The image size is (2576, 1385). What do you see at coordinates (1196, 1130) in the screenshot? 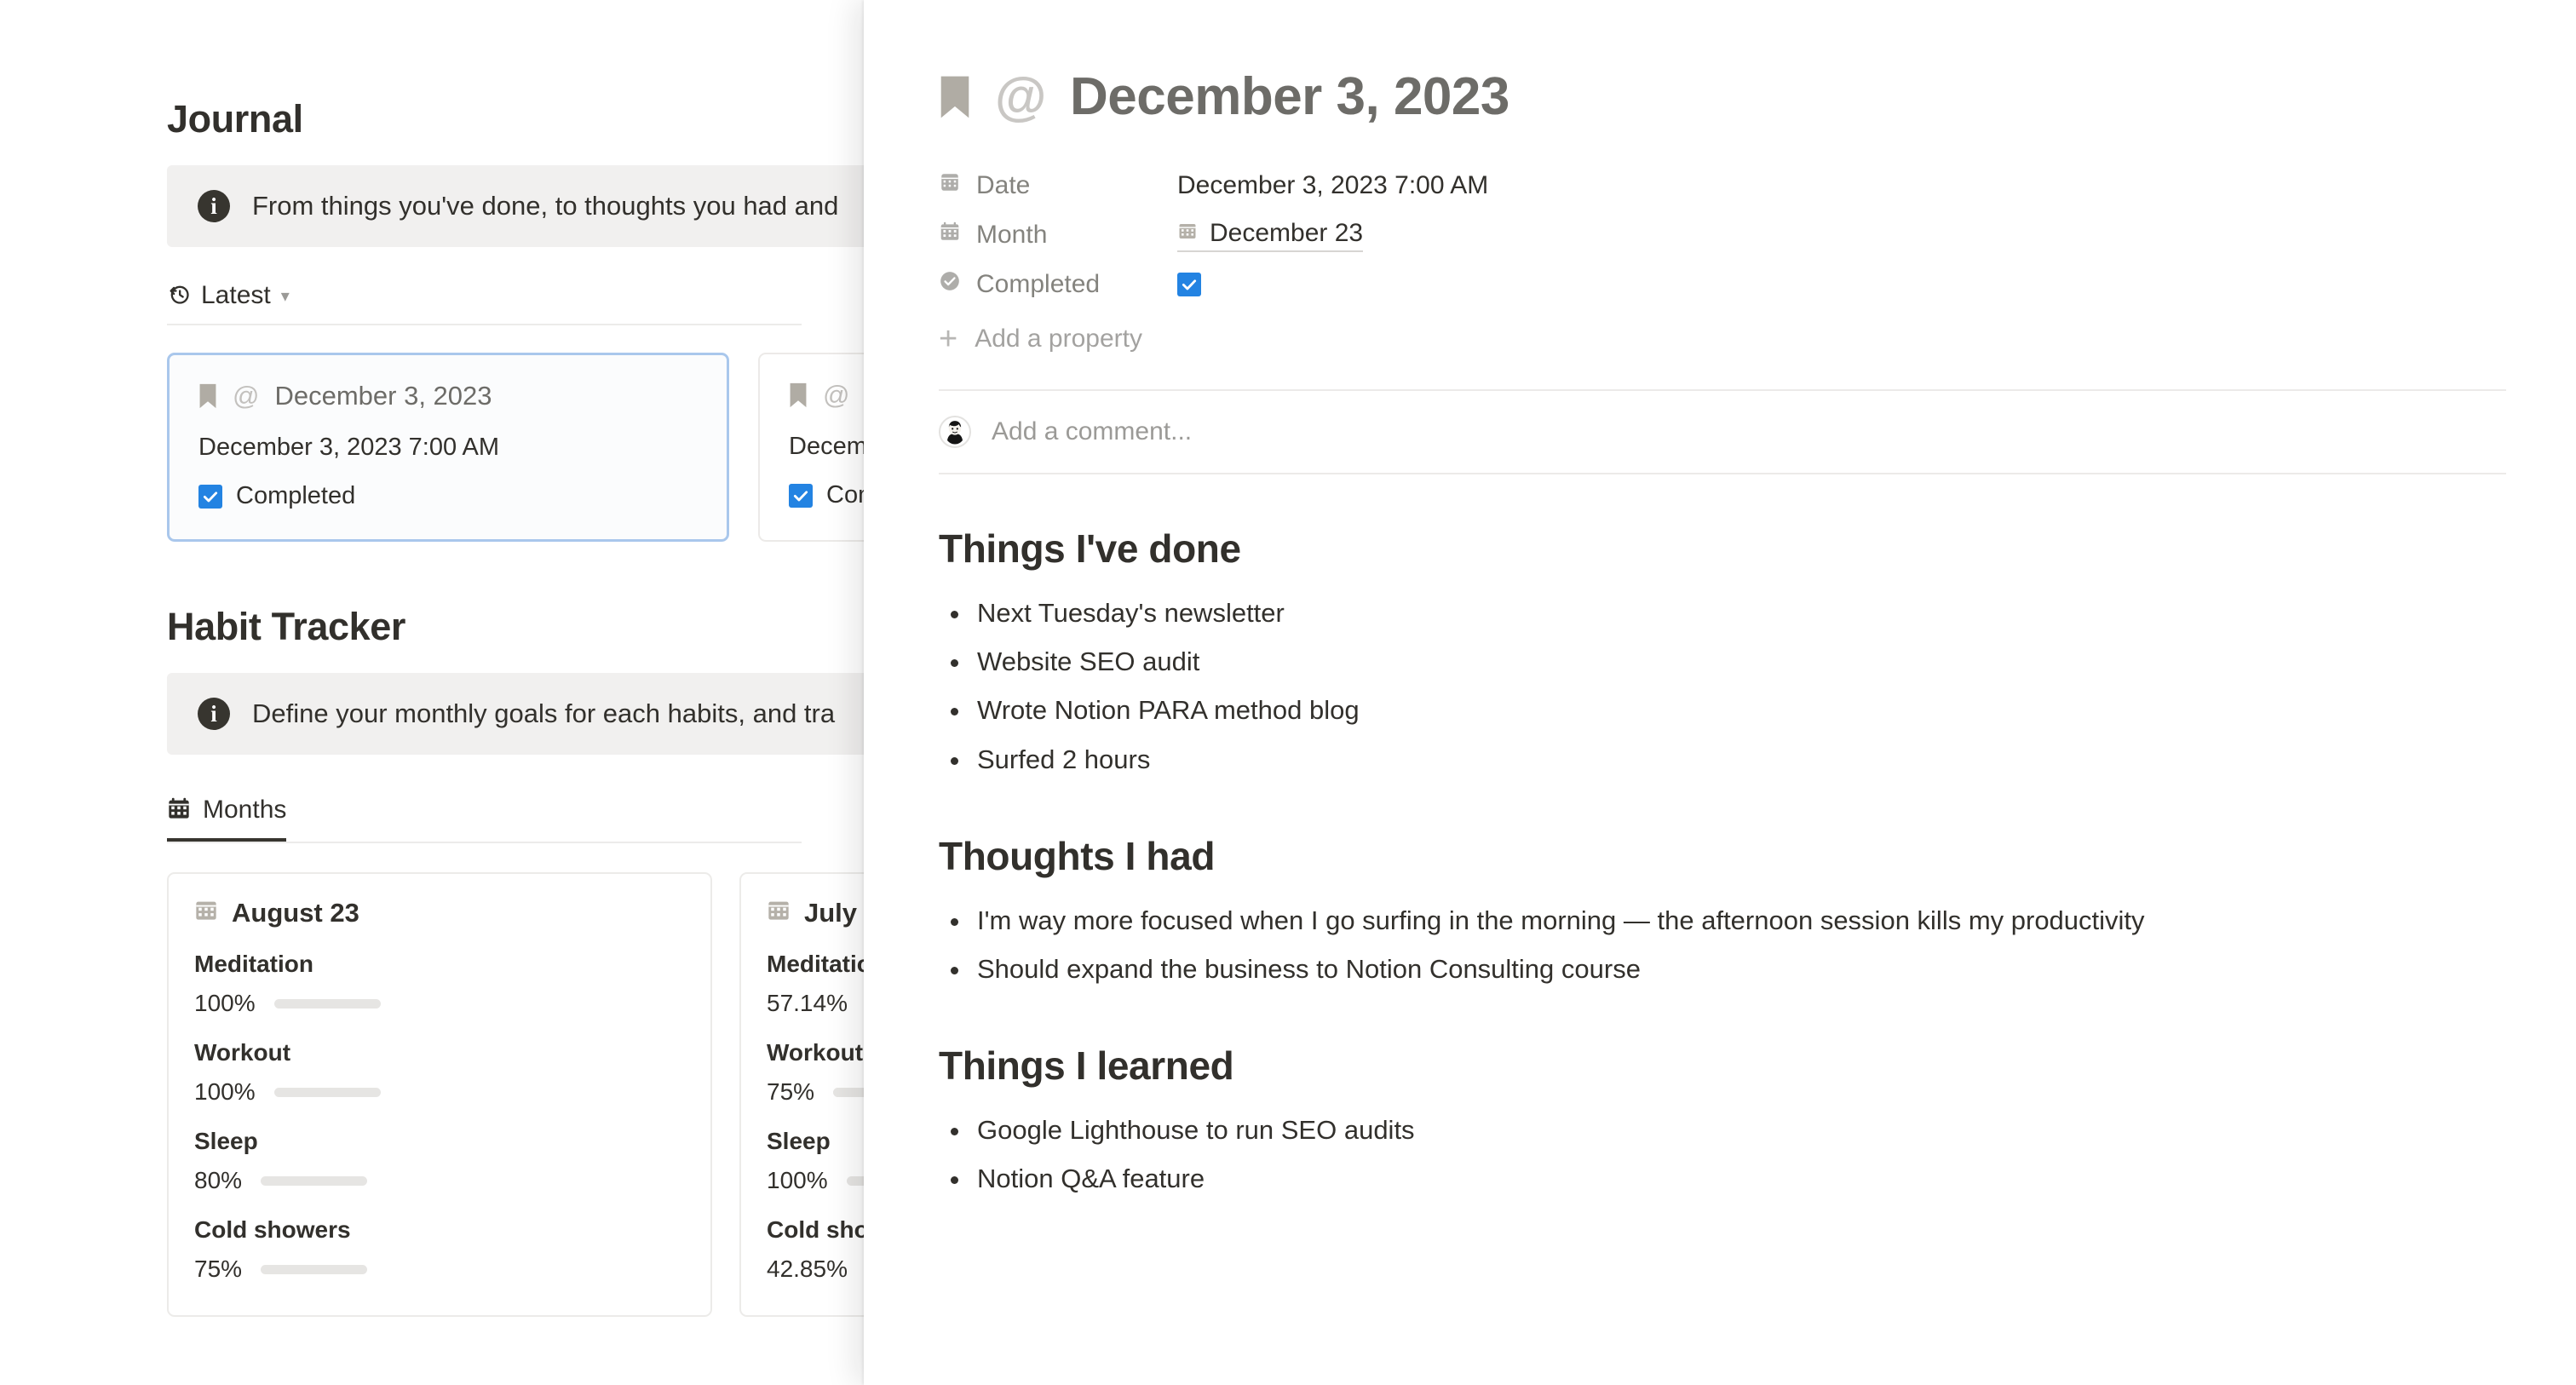
I see `list-item-text: Google Lighthouse to run SEO audits` at bounding box center [1196, 1130].